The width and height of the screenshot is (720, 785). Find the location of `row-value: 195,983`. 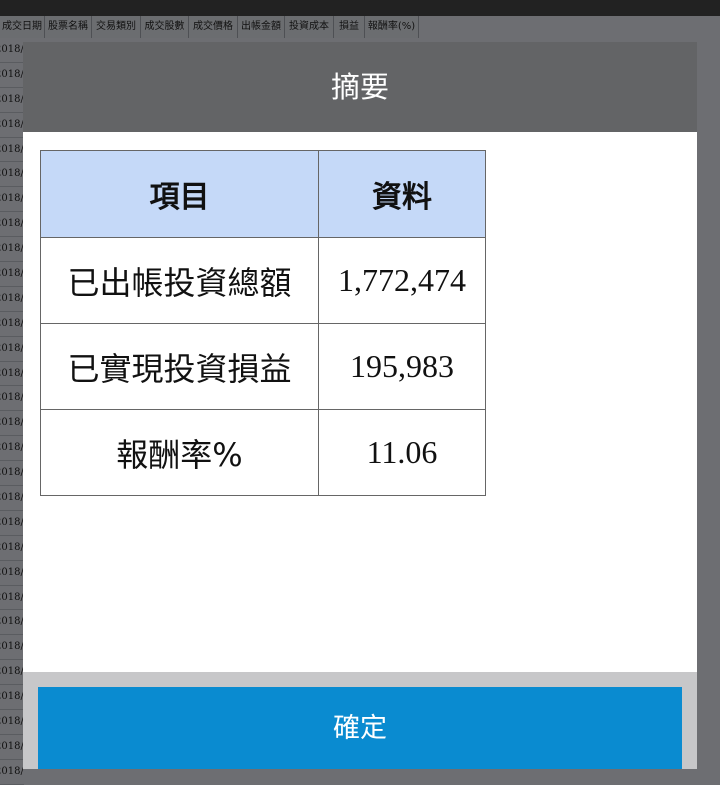

row-value: 195,983 is located at coordinates (402, 366).